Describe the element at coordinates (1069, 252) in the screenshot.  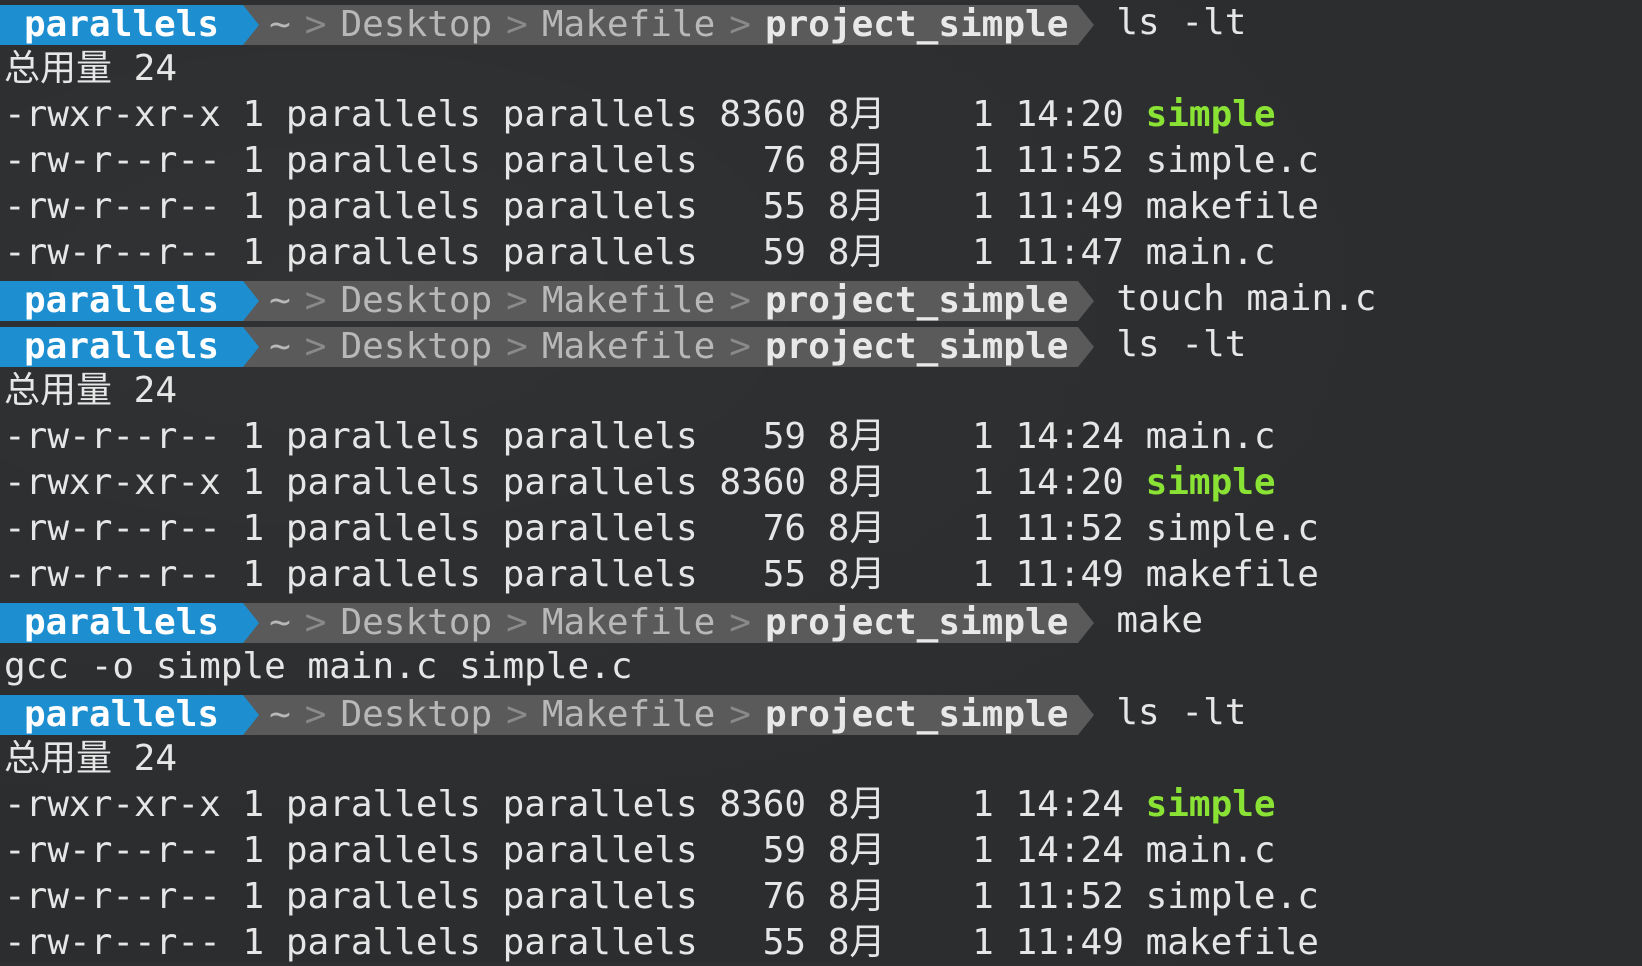
I see `file-time: 11:47` at that location.